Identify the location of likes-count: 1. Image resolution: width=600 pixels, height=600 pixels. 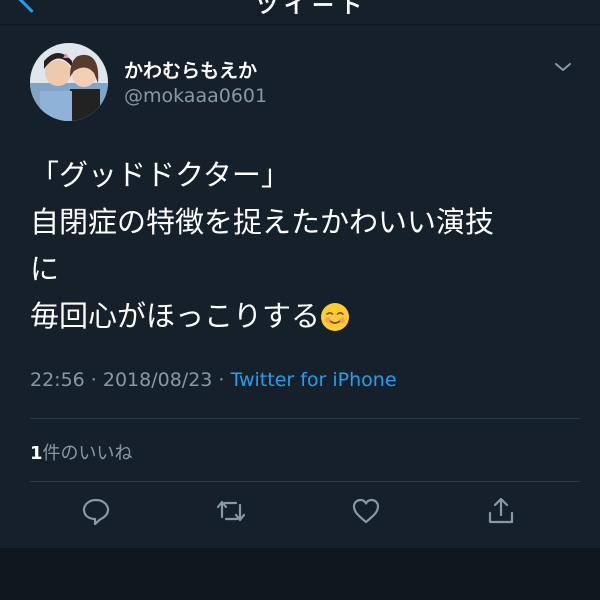
(36, 453).